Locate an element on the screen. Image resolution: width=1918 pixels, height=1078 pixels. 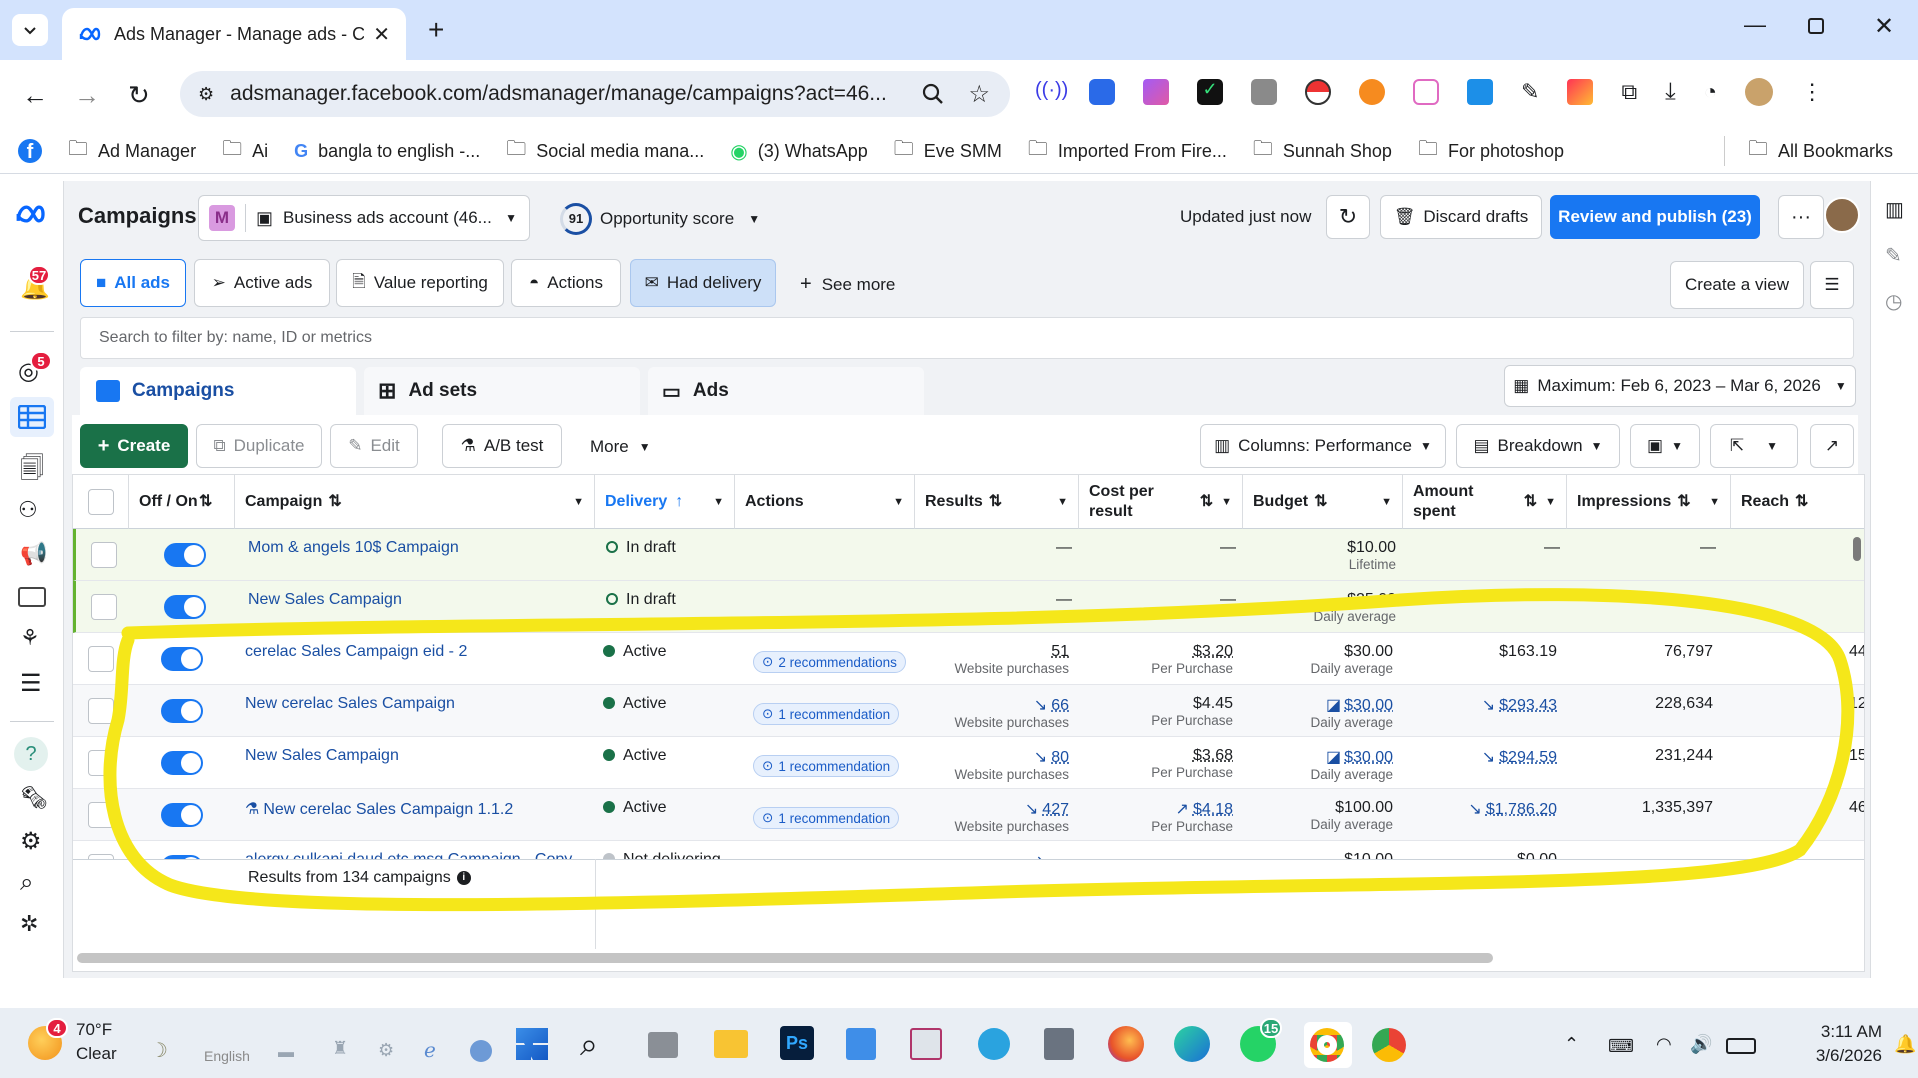
audiences-icon: ⚇ is located at coordinates (28, 510).